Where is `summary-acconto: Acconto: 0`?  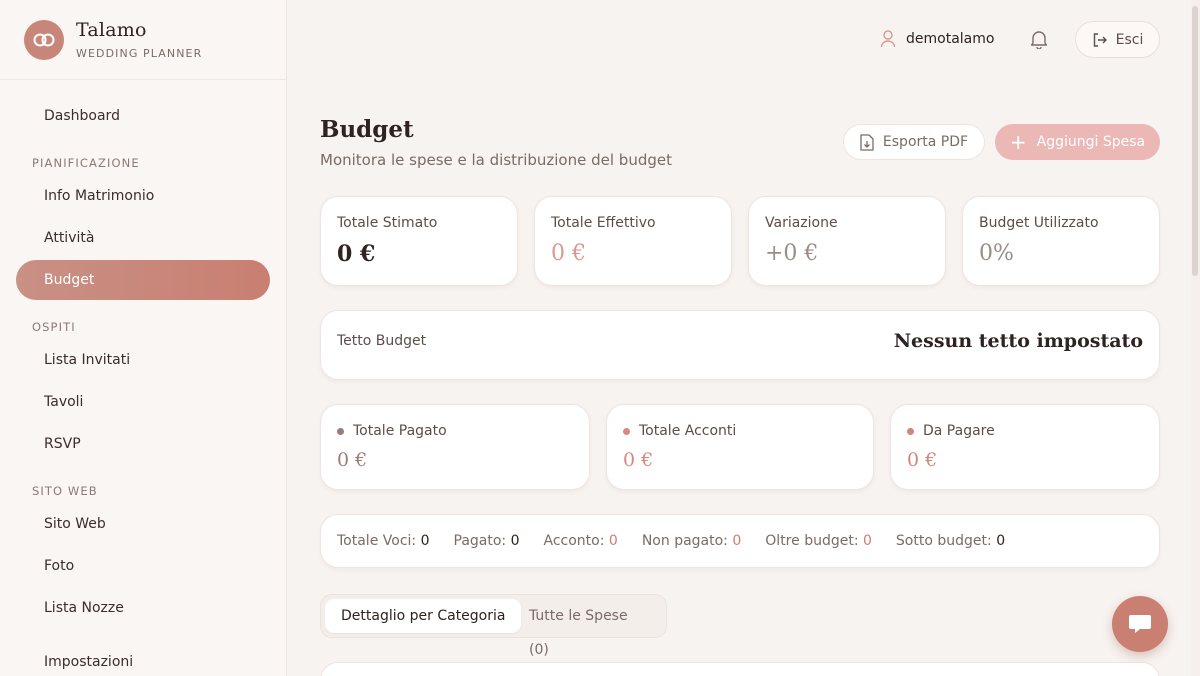 summary-acconto: Acconto: 0 is located at coordinates (580, 541).